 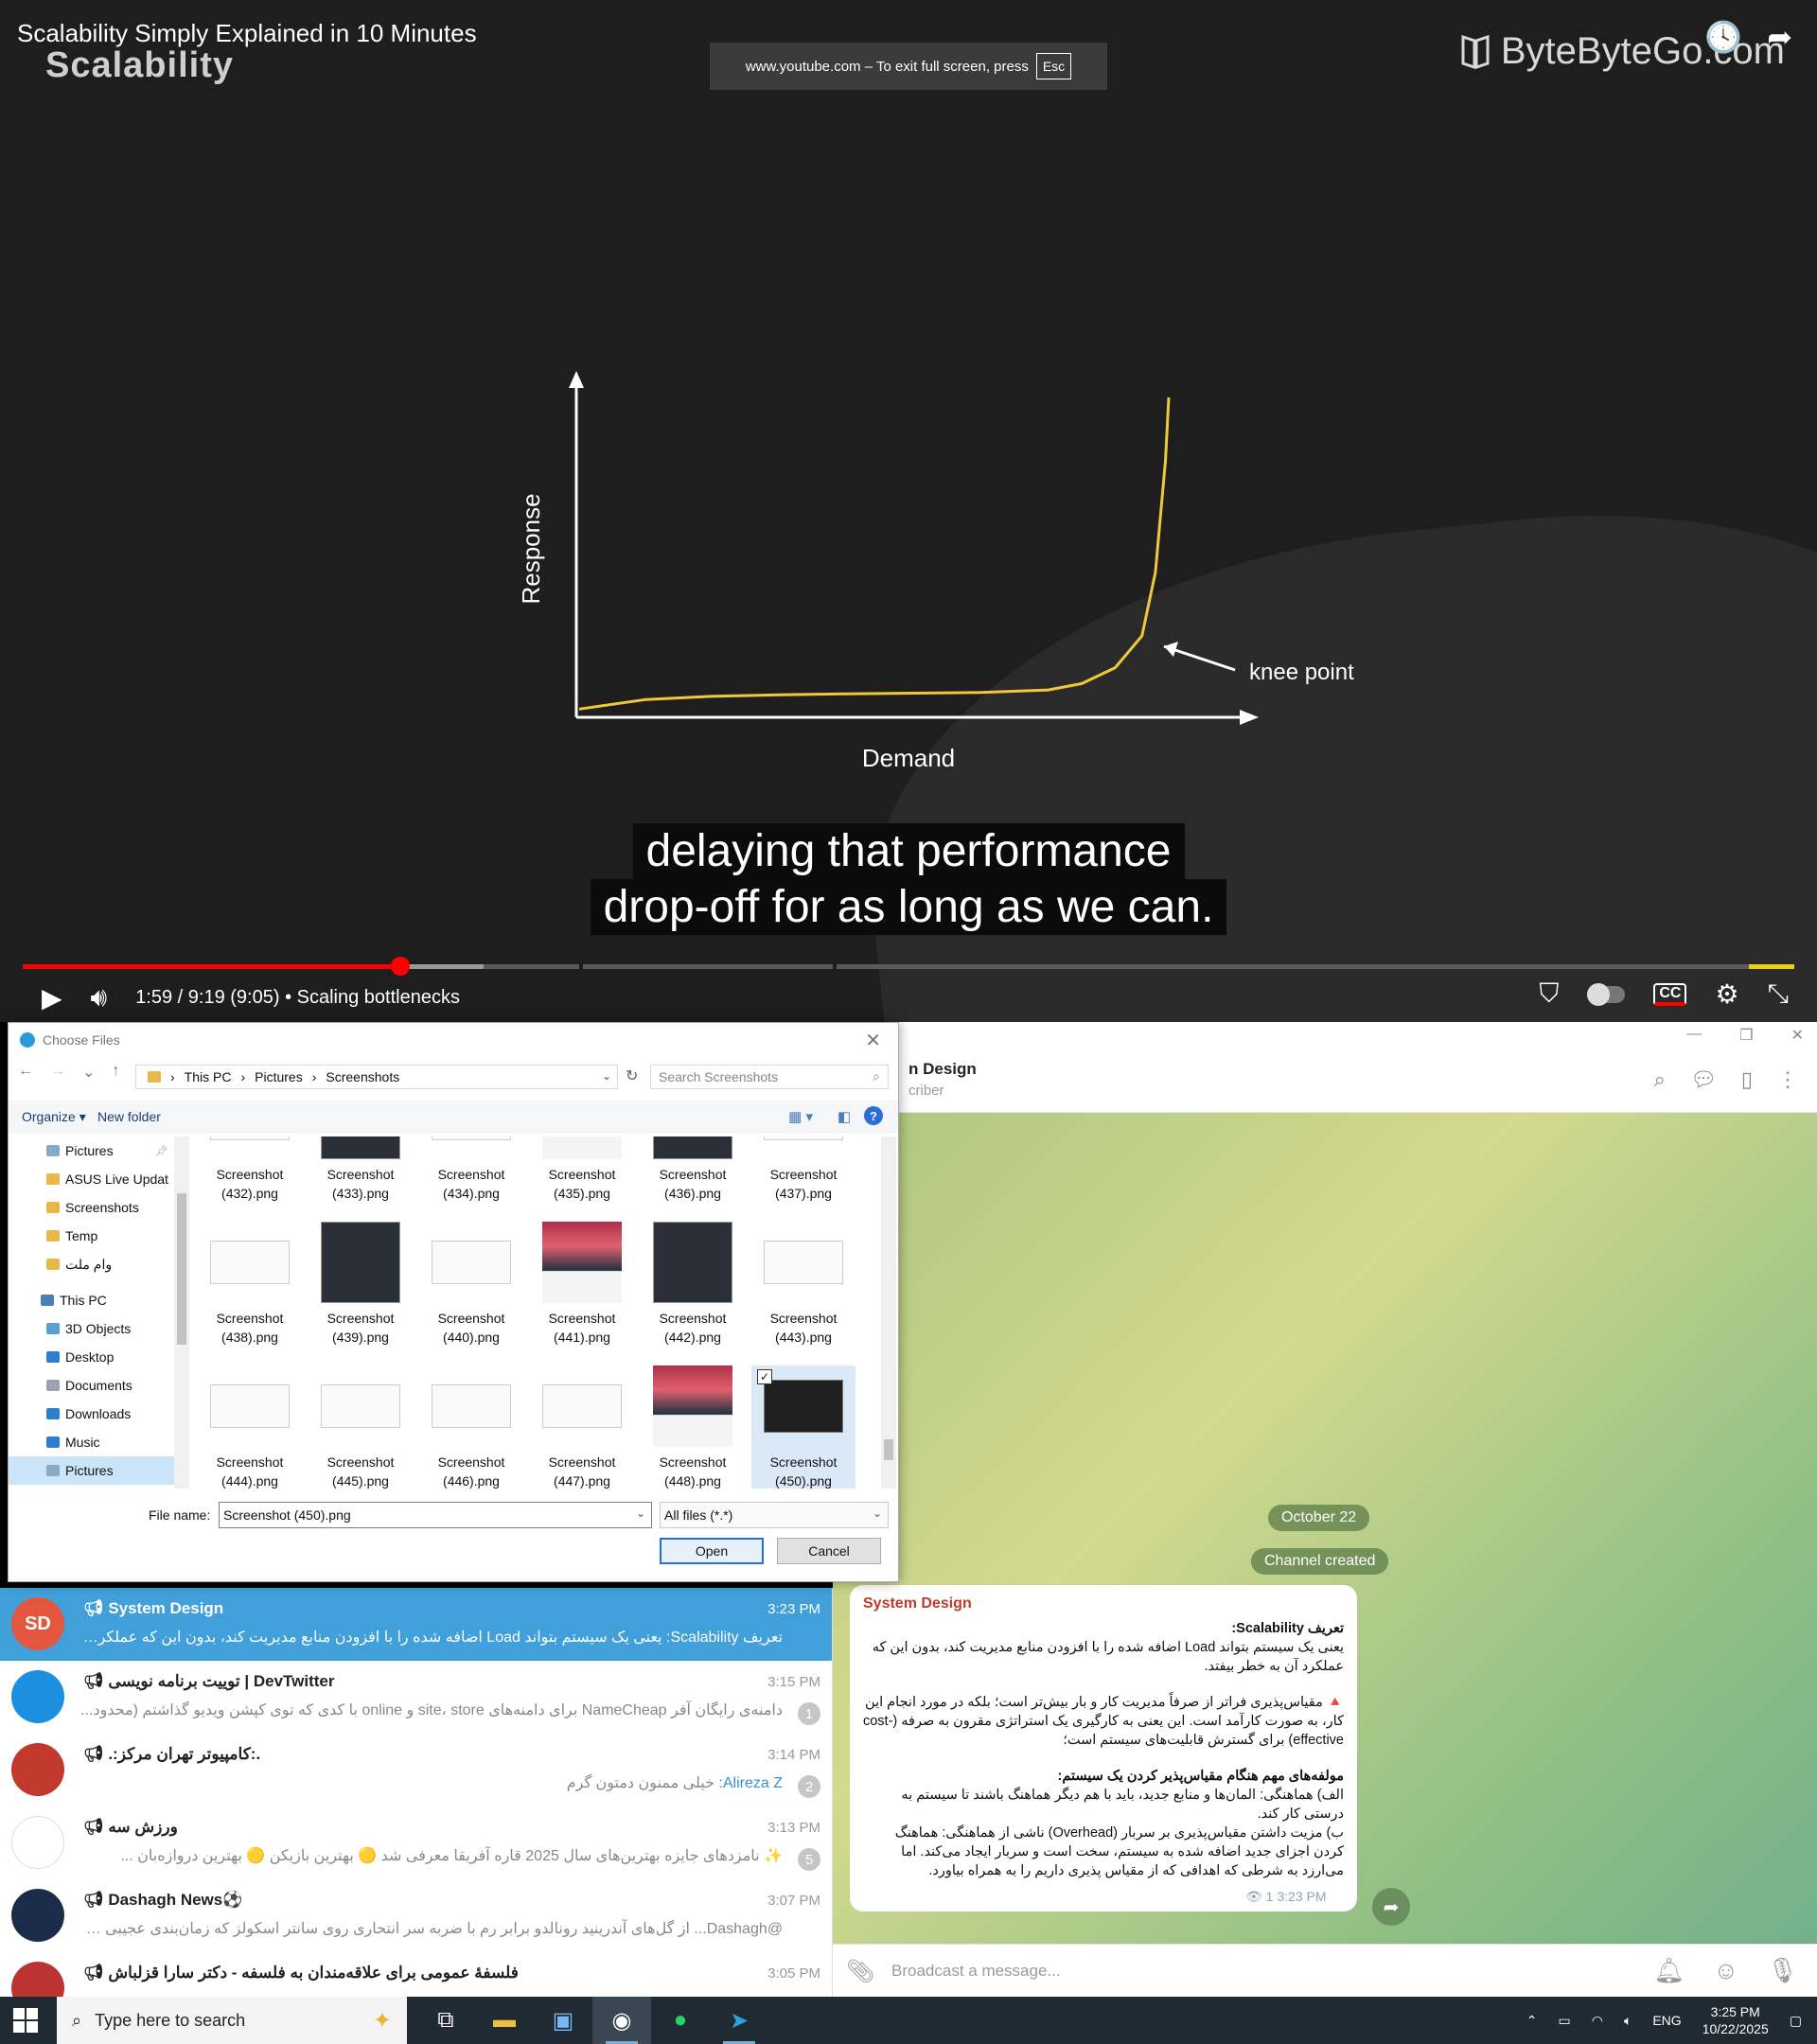 What do you see at coordinates (361, 1284) in the screenshot?
I see `file-item: Screenshot (439).png` at bounding box center [361, 1284].